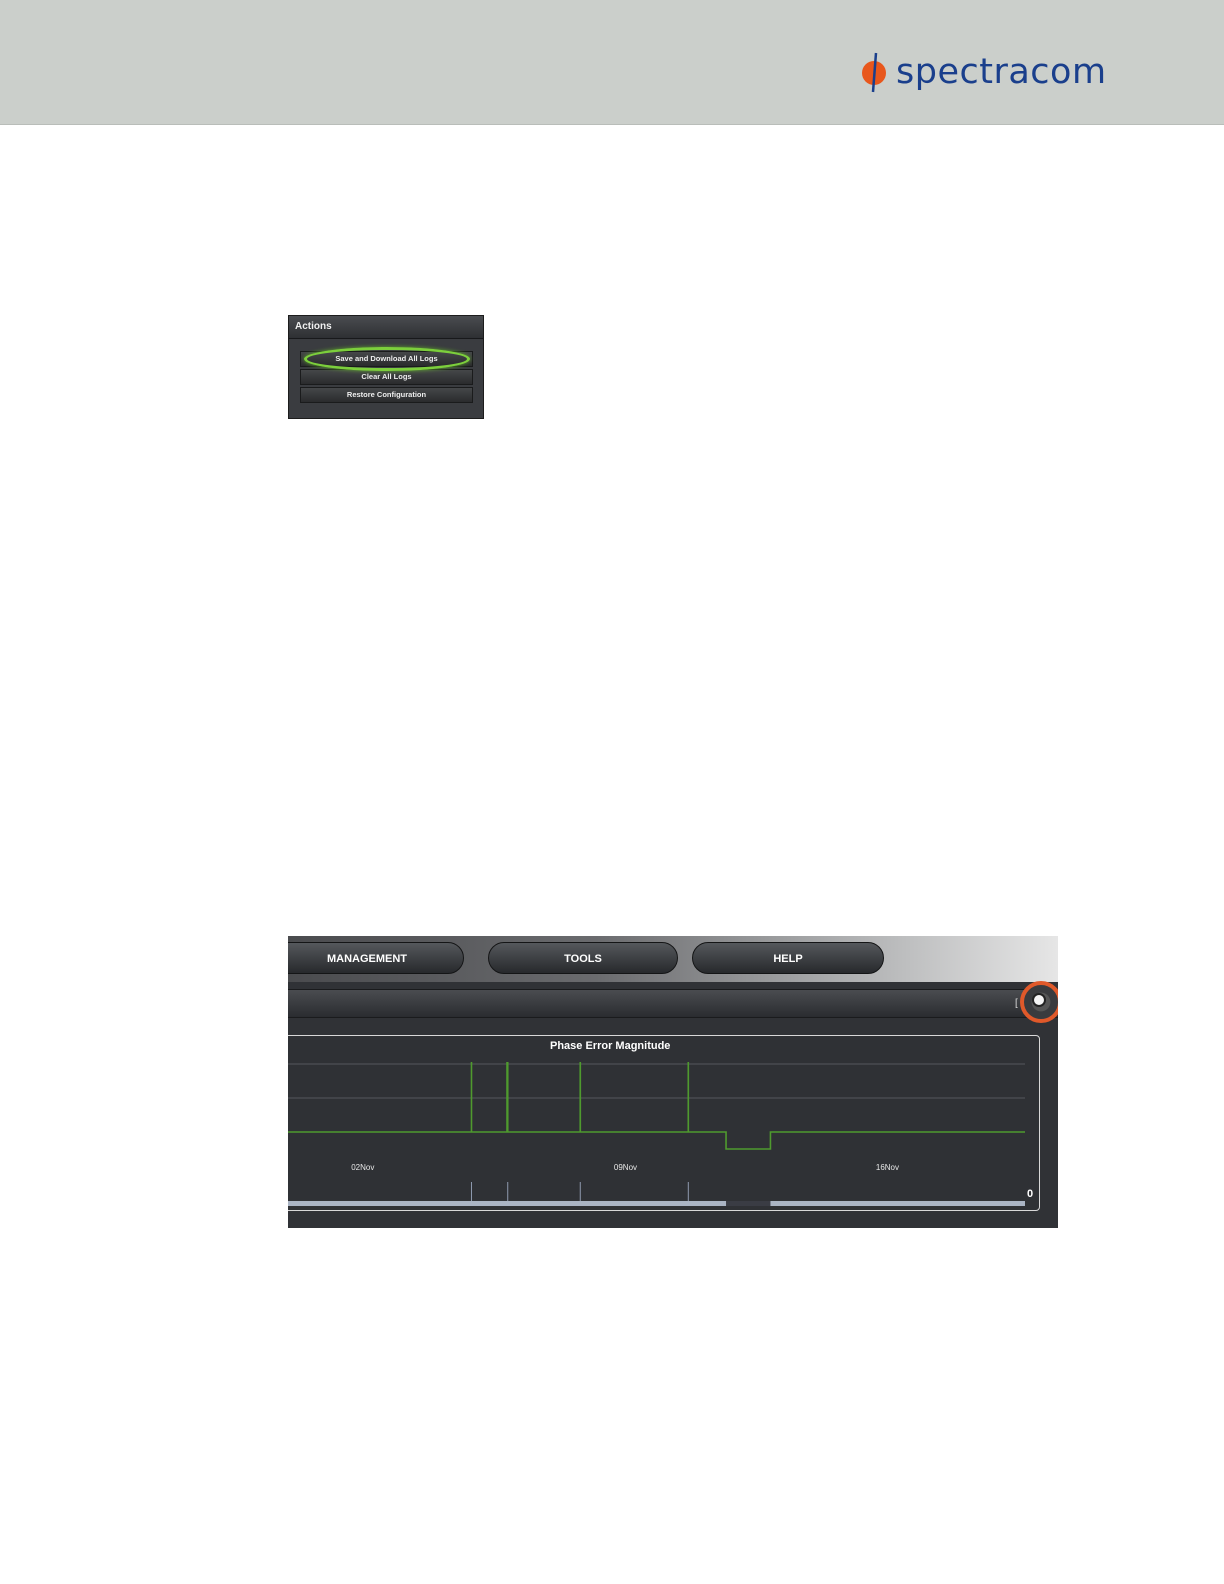 The width and height of the screenshot is (1224, 1584). What do you see at coordinates (656, 1203) in the screenshot?
I see `overview-strip` at bounding box center [656, 1203].